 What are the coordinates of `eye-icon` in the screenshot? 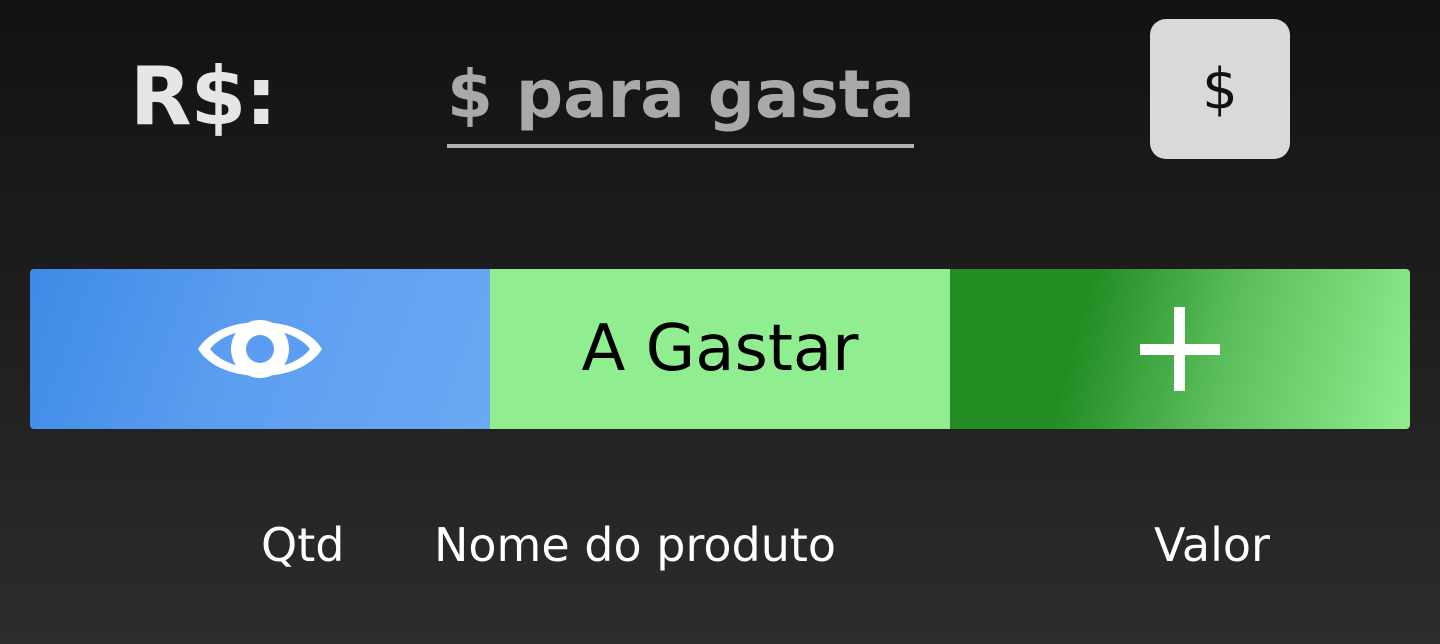 It's located at (260, 349).